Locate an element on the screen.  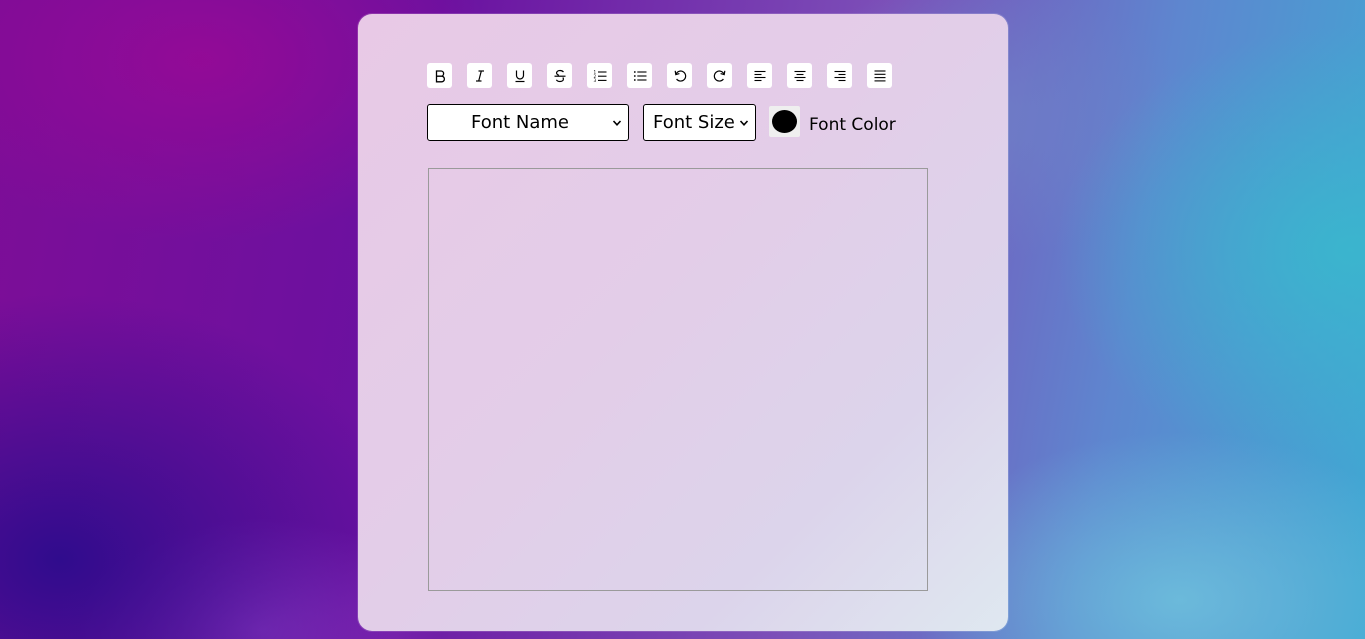
unordered-list-icon is located at coordinates (639, 75).